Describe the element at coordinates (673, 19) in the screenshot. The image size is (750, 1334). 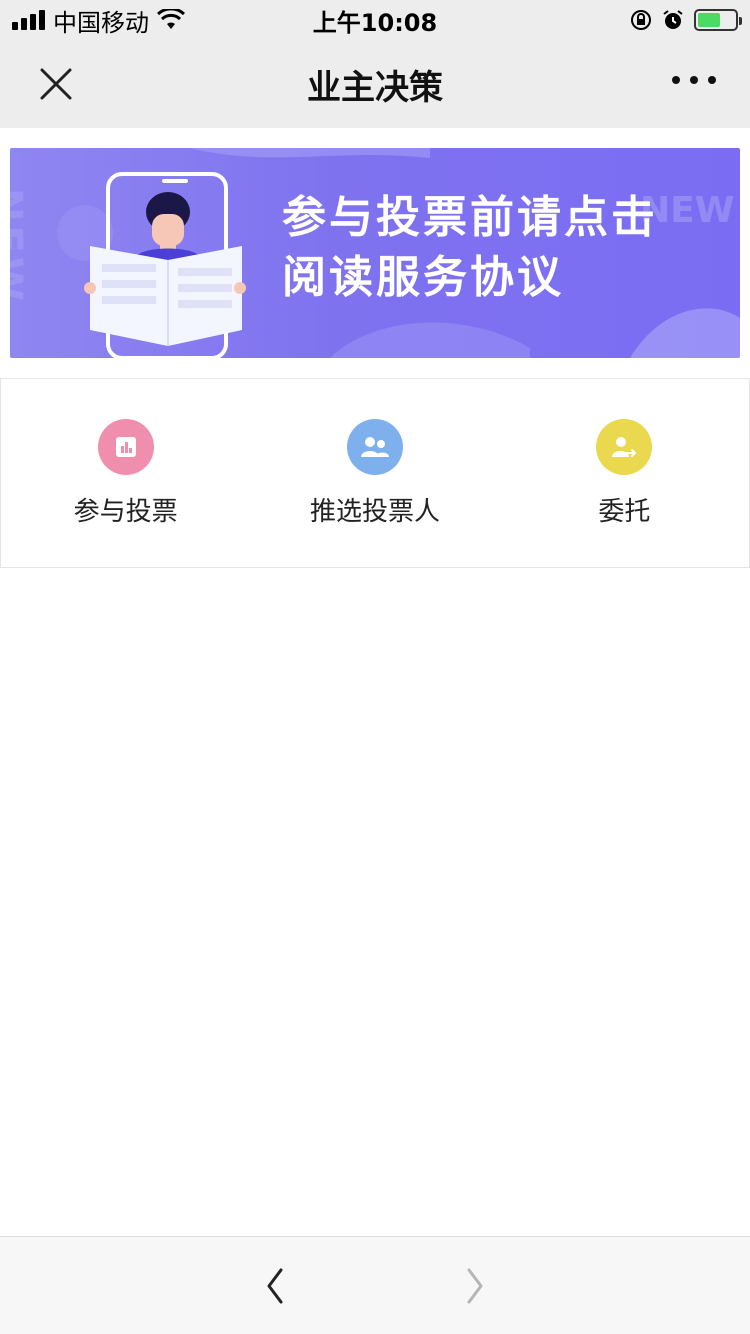
I see `alarm-icon` at that location.